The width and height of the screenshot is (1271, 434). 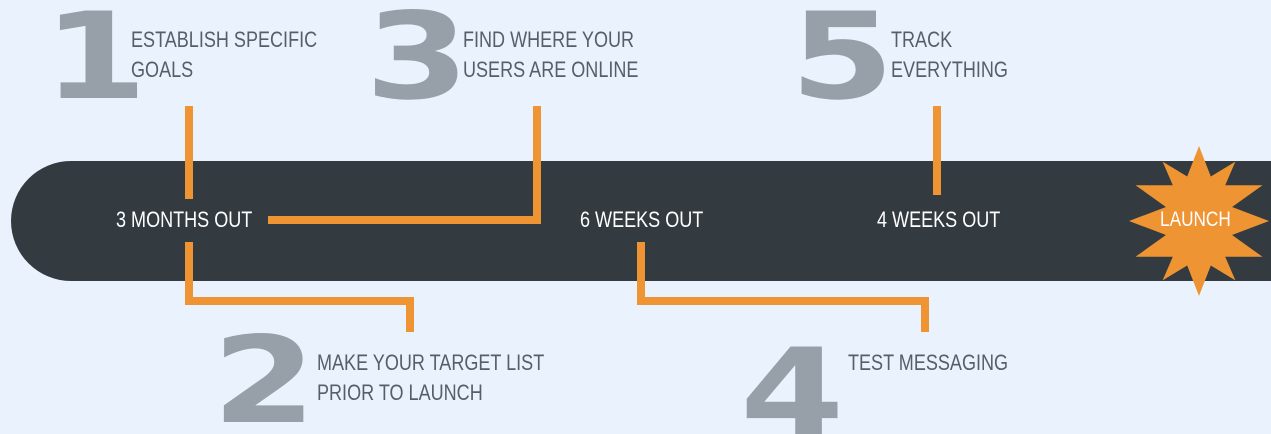 What do you see at coordinates (162, 69) in the screenshot?
I see `step-1-line-2: GOALS` at bounding box center [162, 69].